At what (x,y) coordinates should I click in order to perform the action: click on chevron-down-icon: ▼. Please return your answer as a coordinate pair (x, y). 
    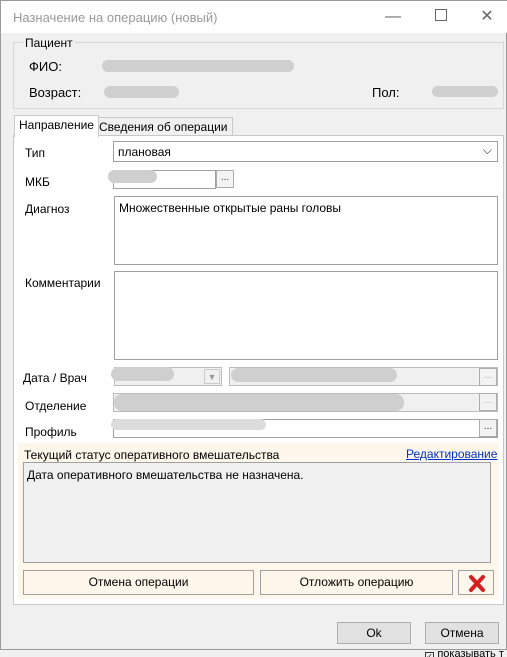
    Looking at the image, I should click on (212, 377).